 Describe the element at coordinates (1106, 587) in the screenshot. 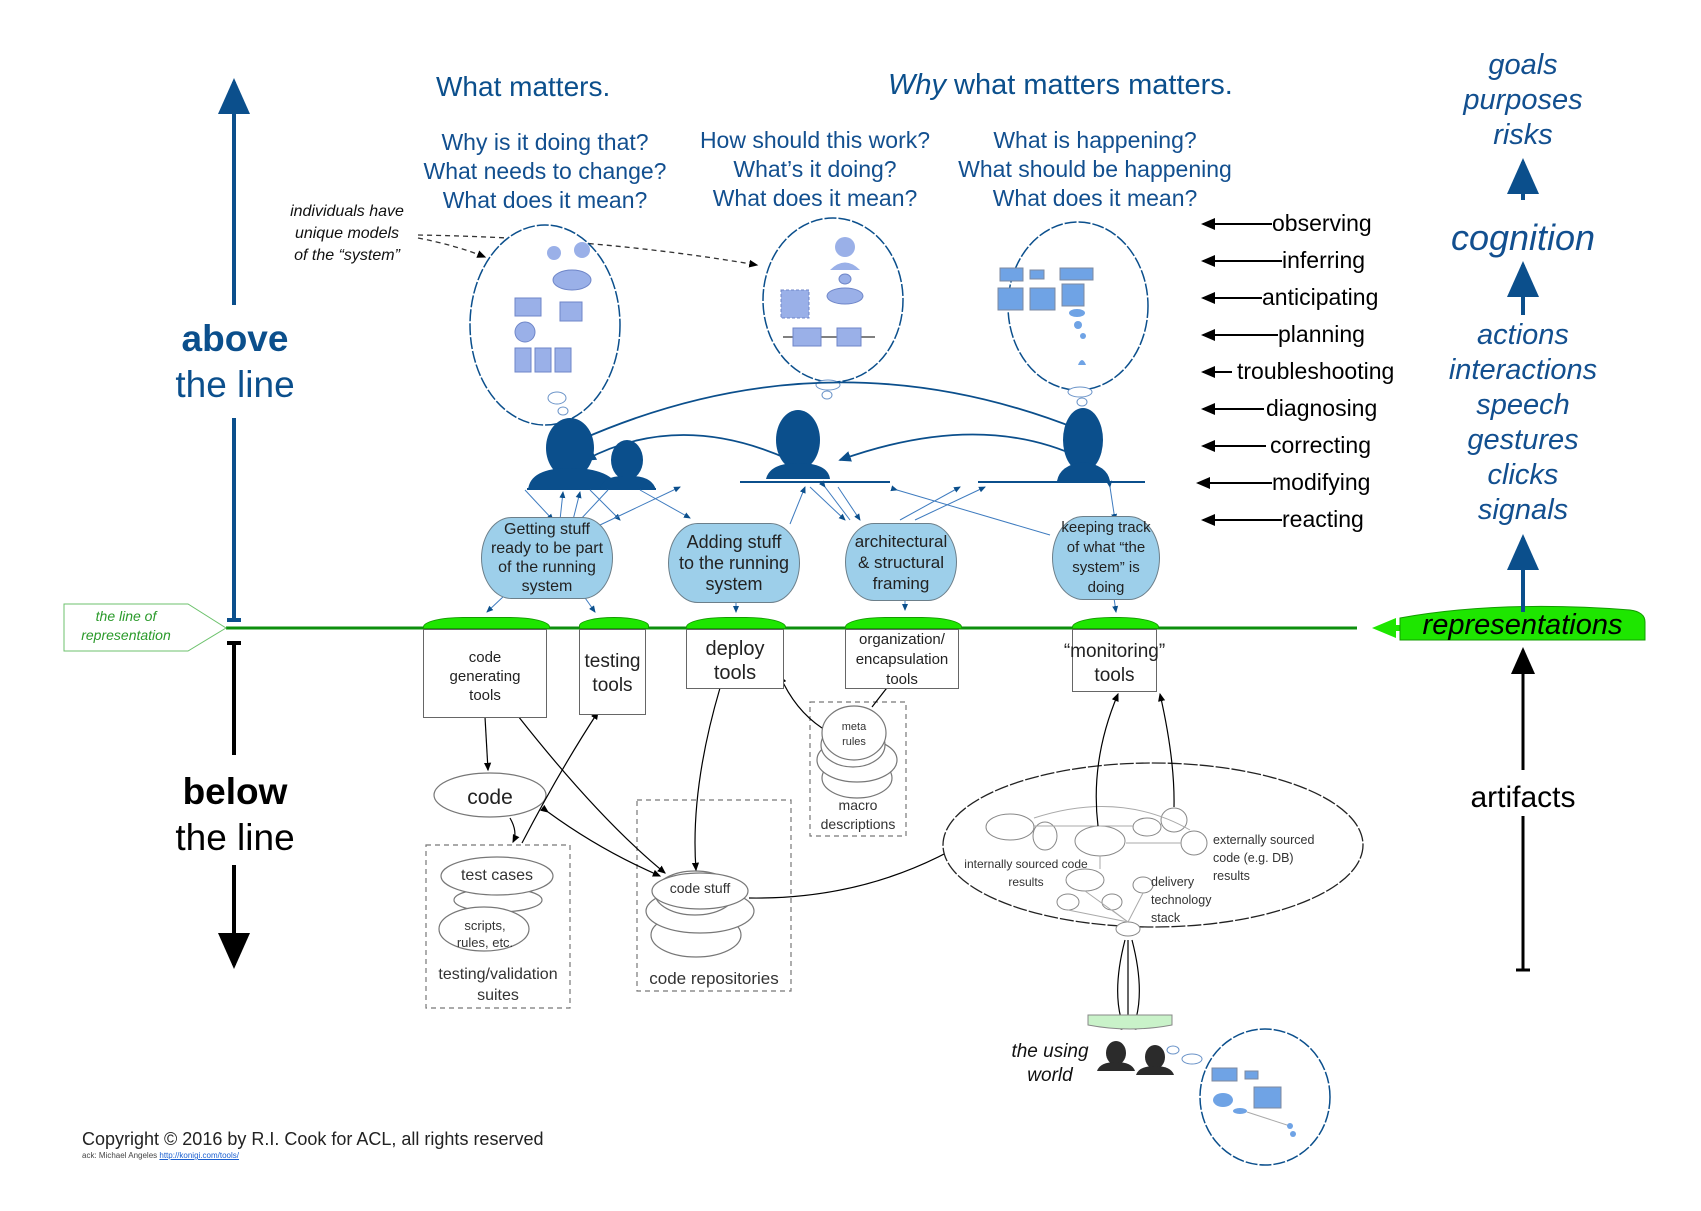

I see `process-text: doing` at that location.